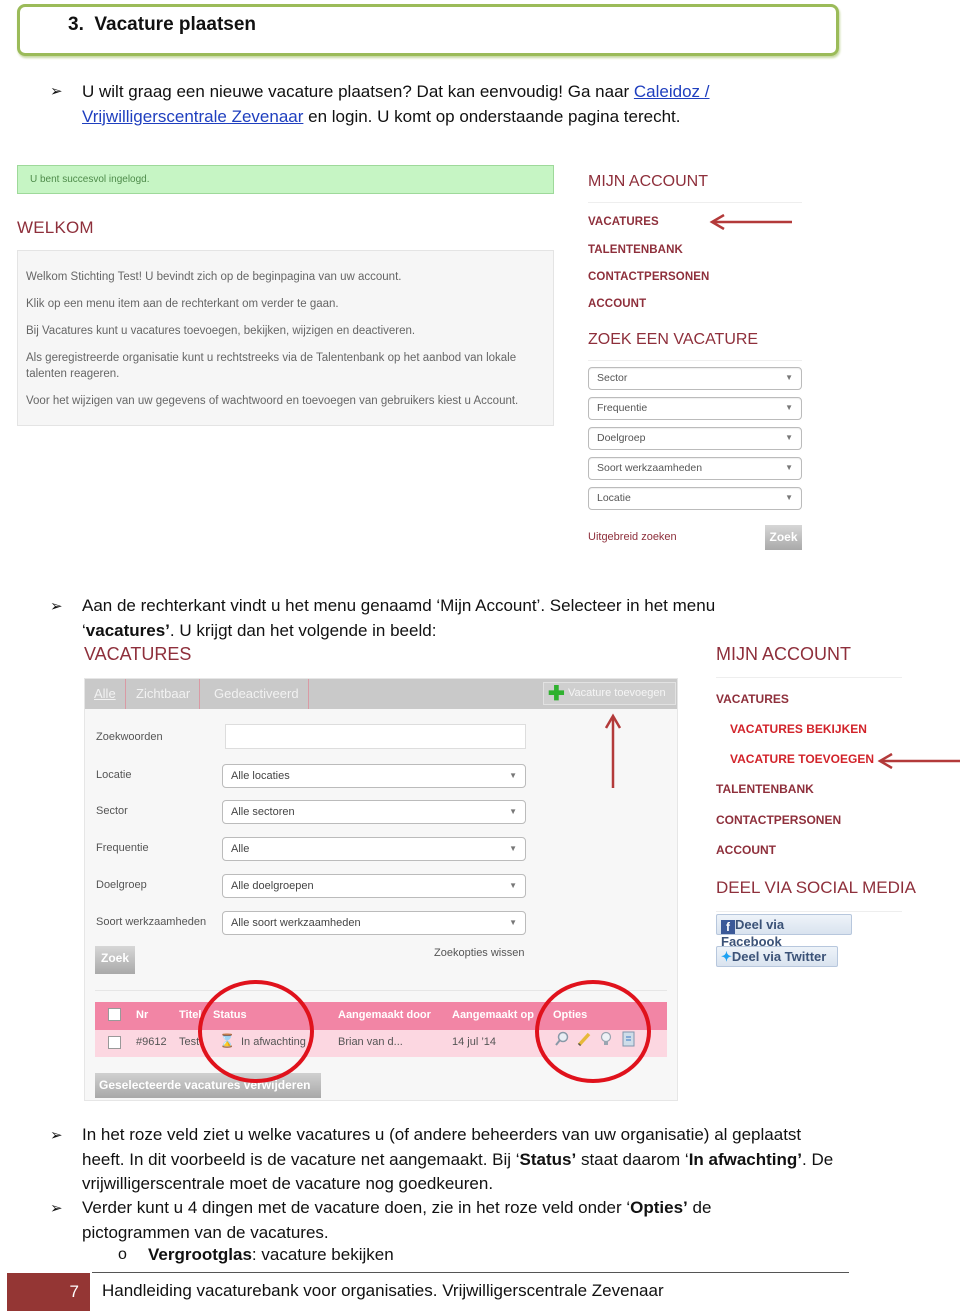 The width and height of the screenshot is (960, 1314). Describe the element at coordinates (114, 1014) in the screenshot. I see `select-all-checkbox` at that location.